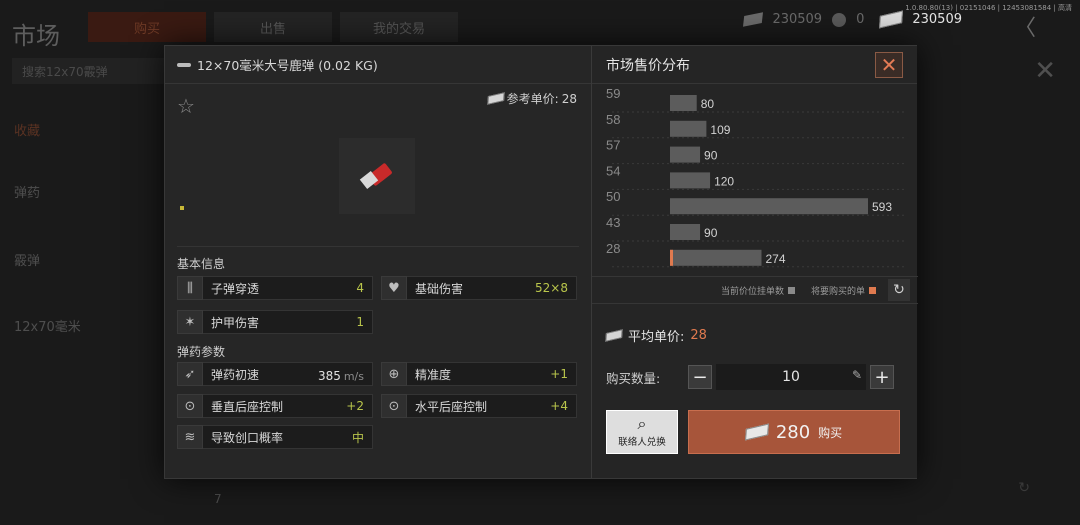 This screenshot has height=525, width=1080. Describe the element at coordinates (353, 376) in the screenshot. I see `stat-unit: m/s` at that location.